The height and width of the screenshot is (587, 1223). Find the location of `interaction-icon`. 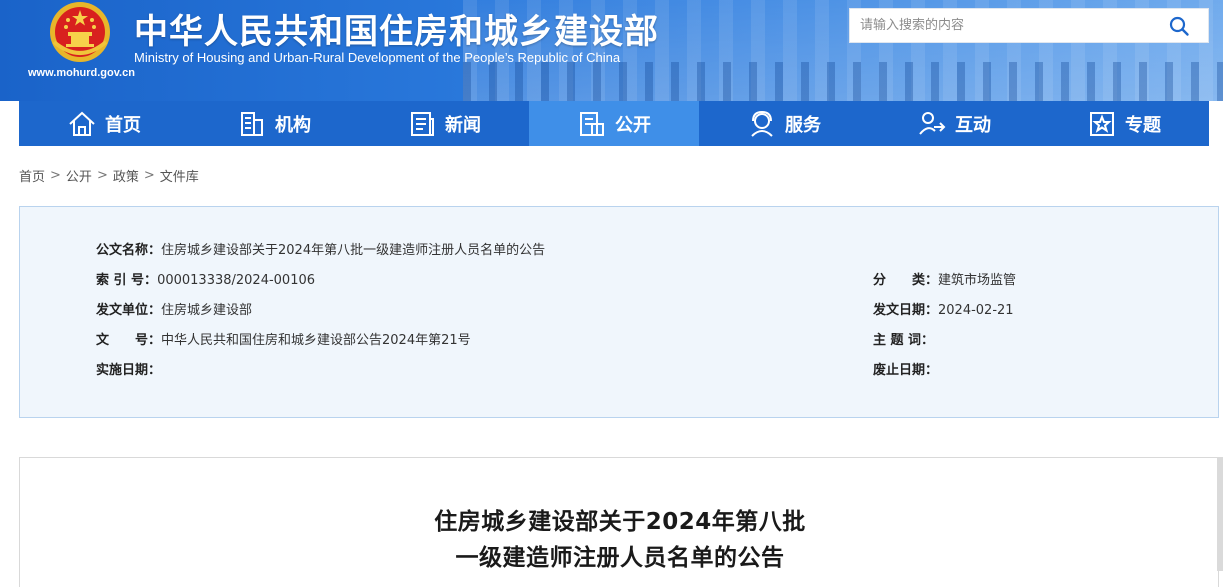

interaction-icon is located at coordinates (932, 123).